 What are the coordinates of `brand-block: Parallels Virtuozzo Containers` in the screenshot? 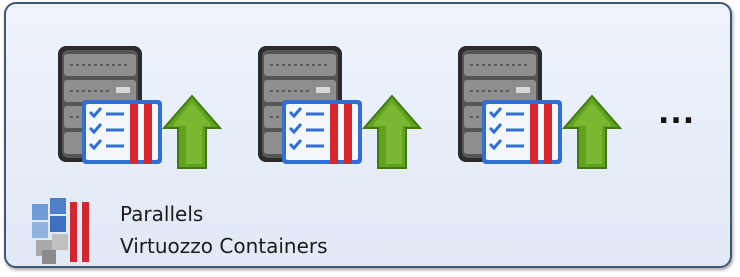 It's located at (230, 231).